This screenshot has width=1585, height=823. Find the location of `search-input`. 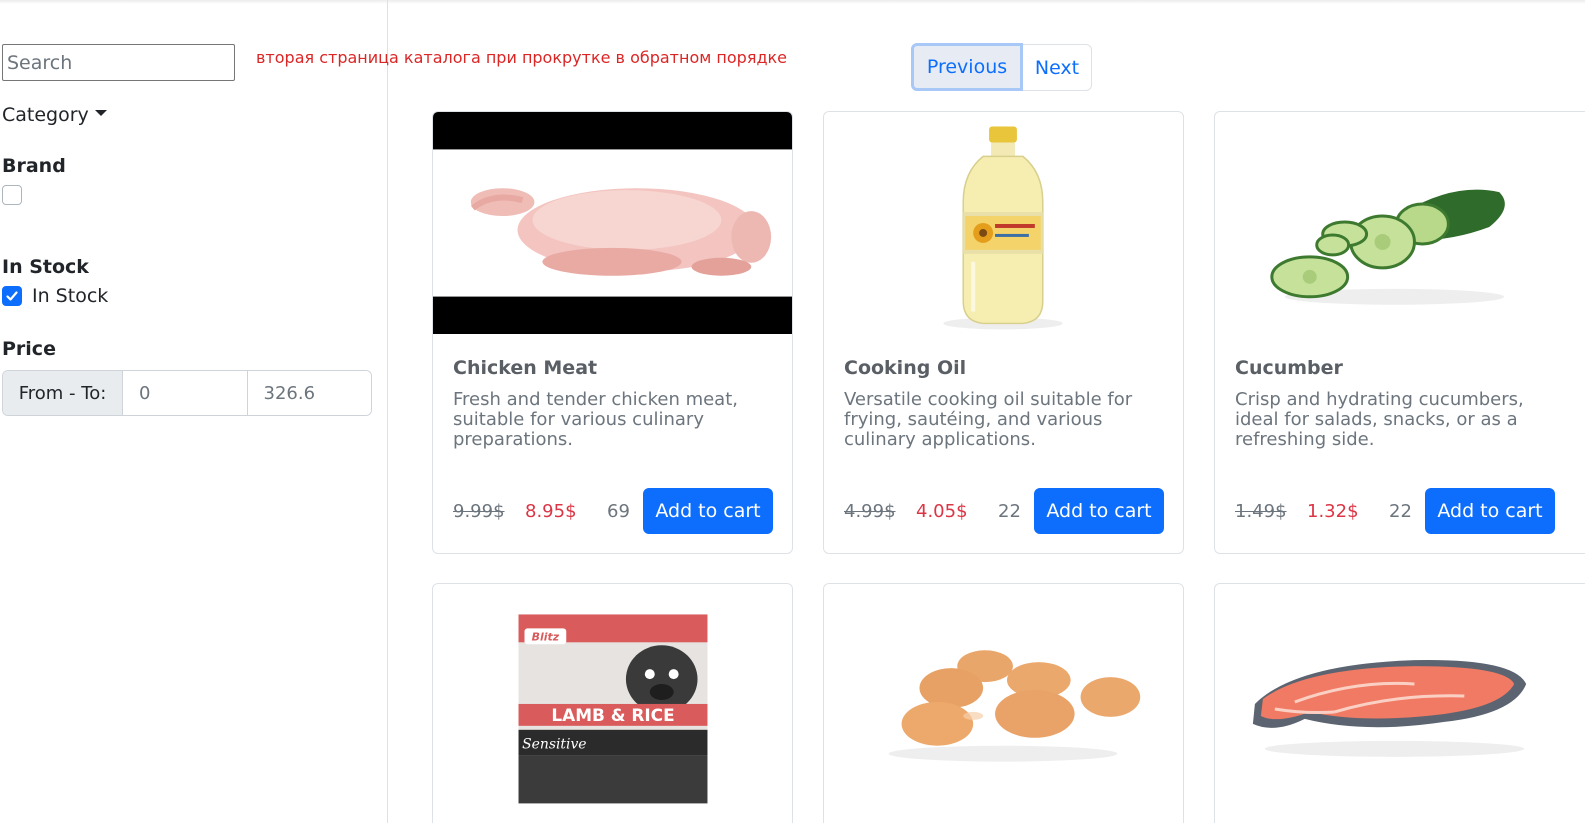

search-input is located at coordinates (118, 62).